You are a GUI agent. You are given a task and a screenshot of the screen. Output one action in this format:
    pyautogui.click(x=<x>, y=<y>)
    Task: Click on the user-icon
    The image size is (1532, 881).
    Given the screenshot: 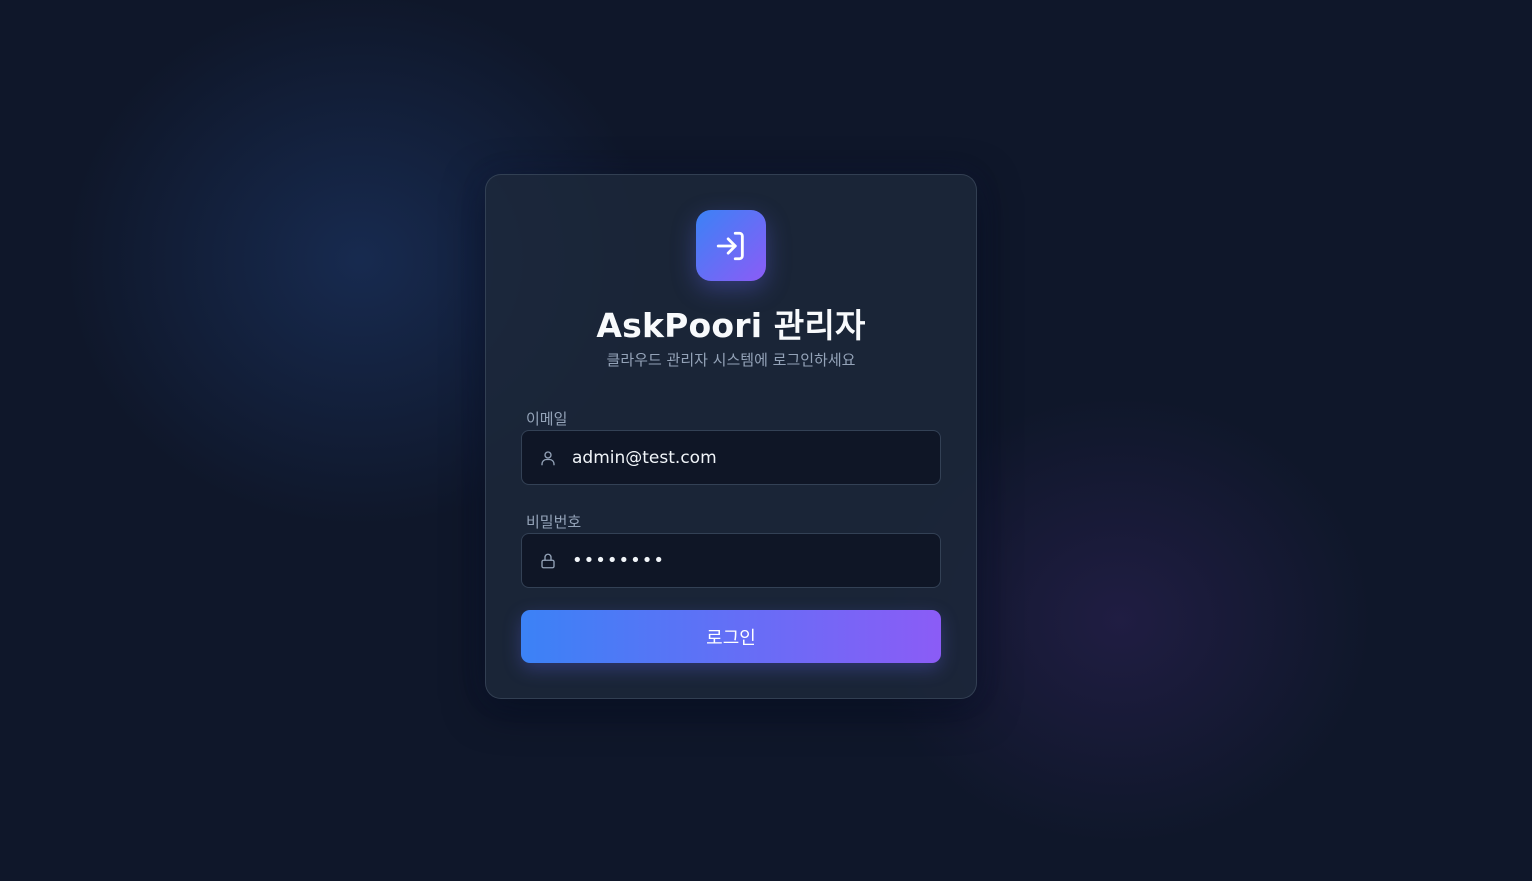 What is the action you would take?
    pyautogui.click(x=547, y=458)
    